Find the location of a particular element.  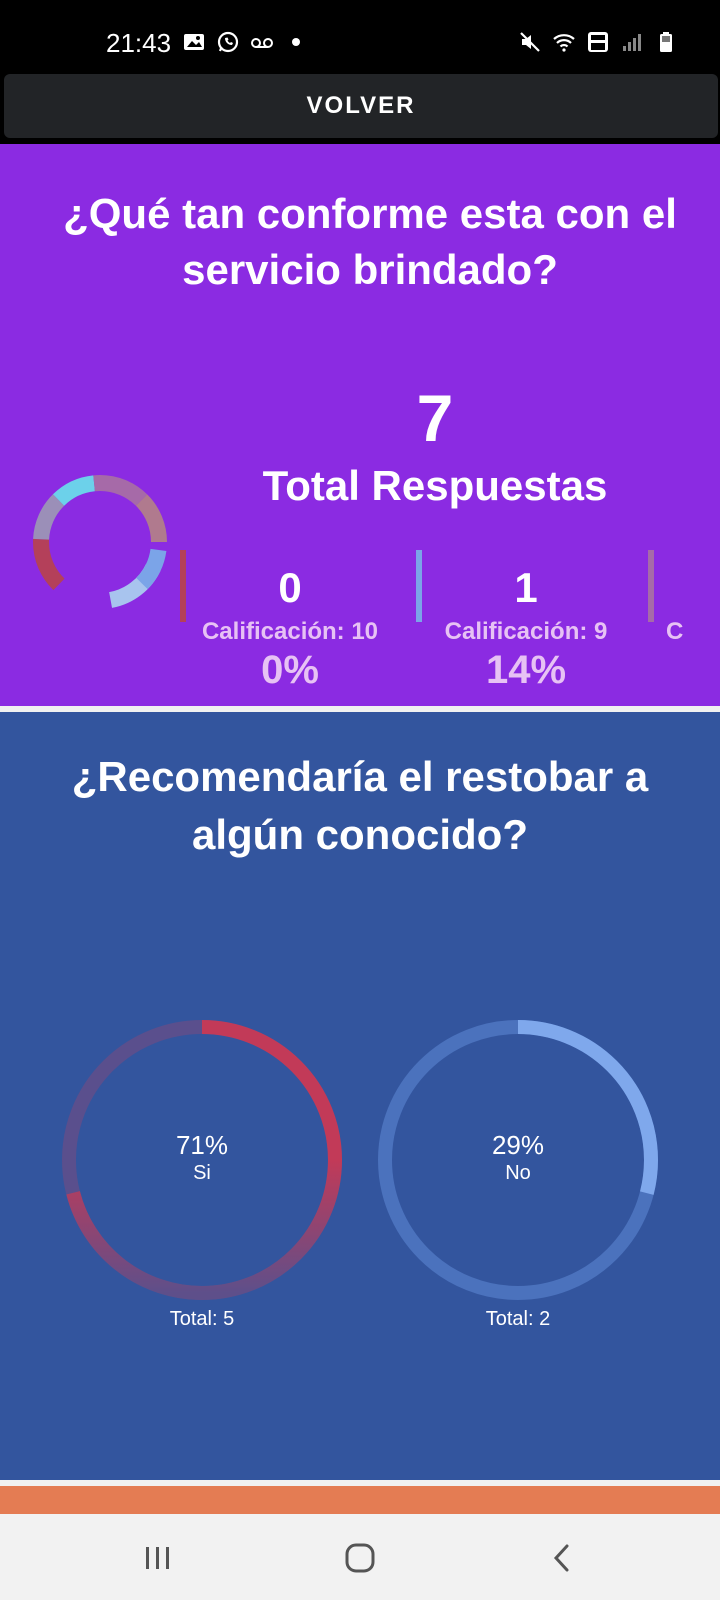

home-button is located at coordinates (360, 1558).